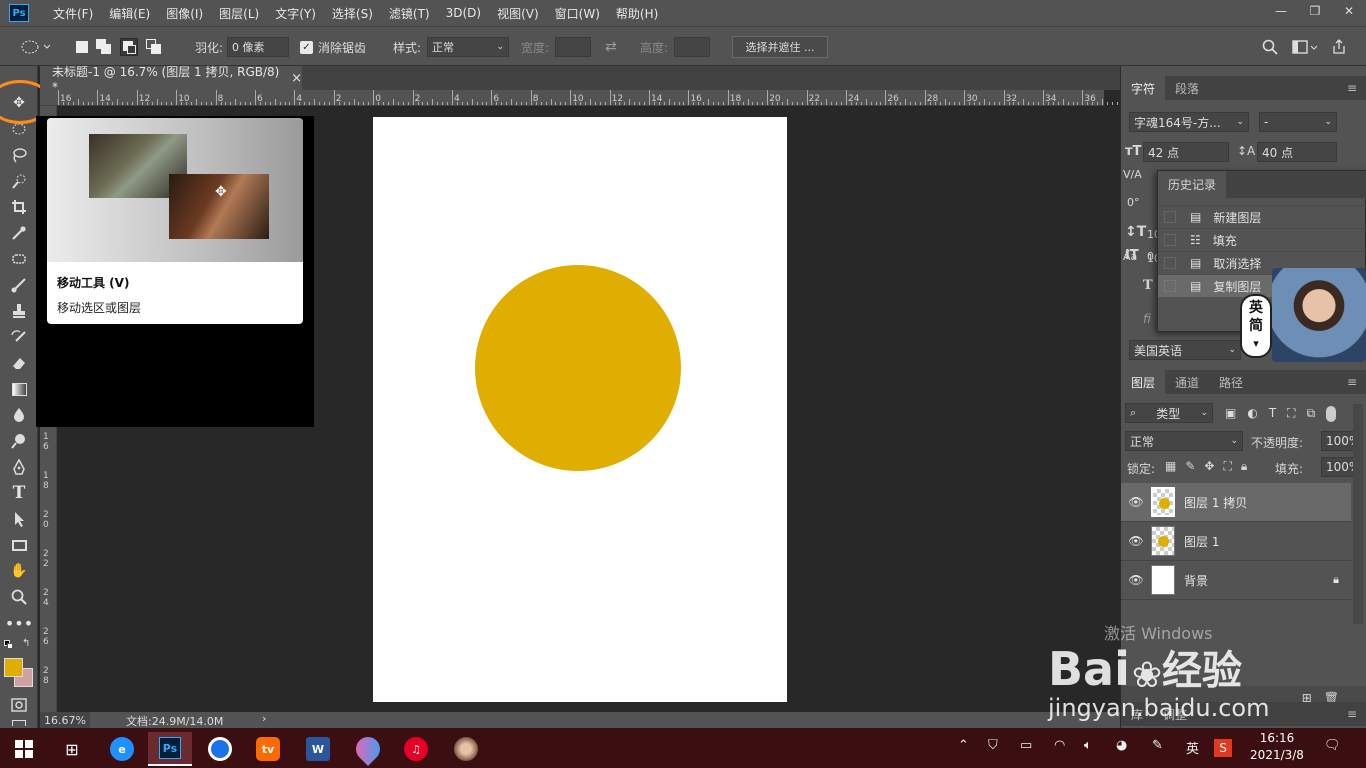 Image resolution: width=1366 pixels, height=768 pixels. What do you see at coordinates (268, 749) in the screenshot?
I see `taskbar-media: tv` at bounding box center [268, 749].